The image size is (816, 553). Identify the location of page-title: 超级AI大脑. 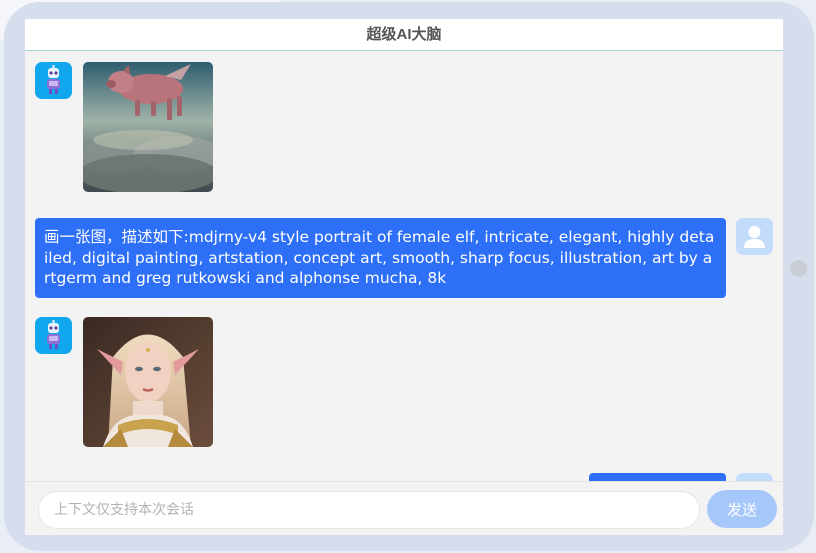
(404, 35).